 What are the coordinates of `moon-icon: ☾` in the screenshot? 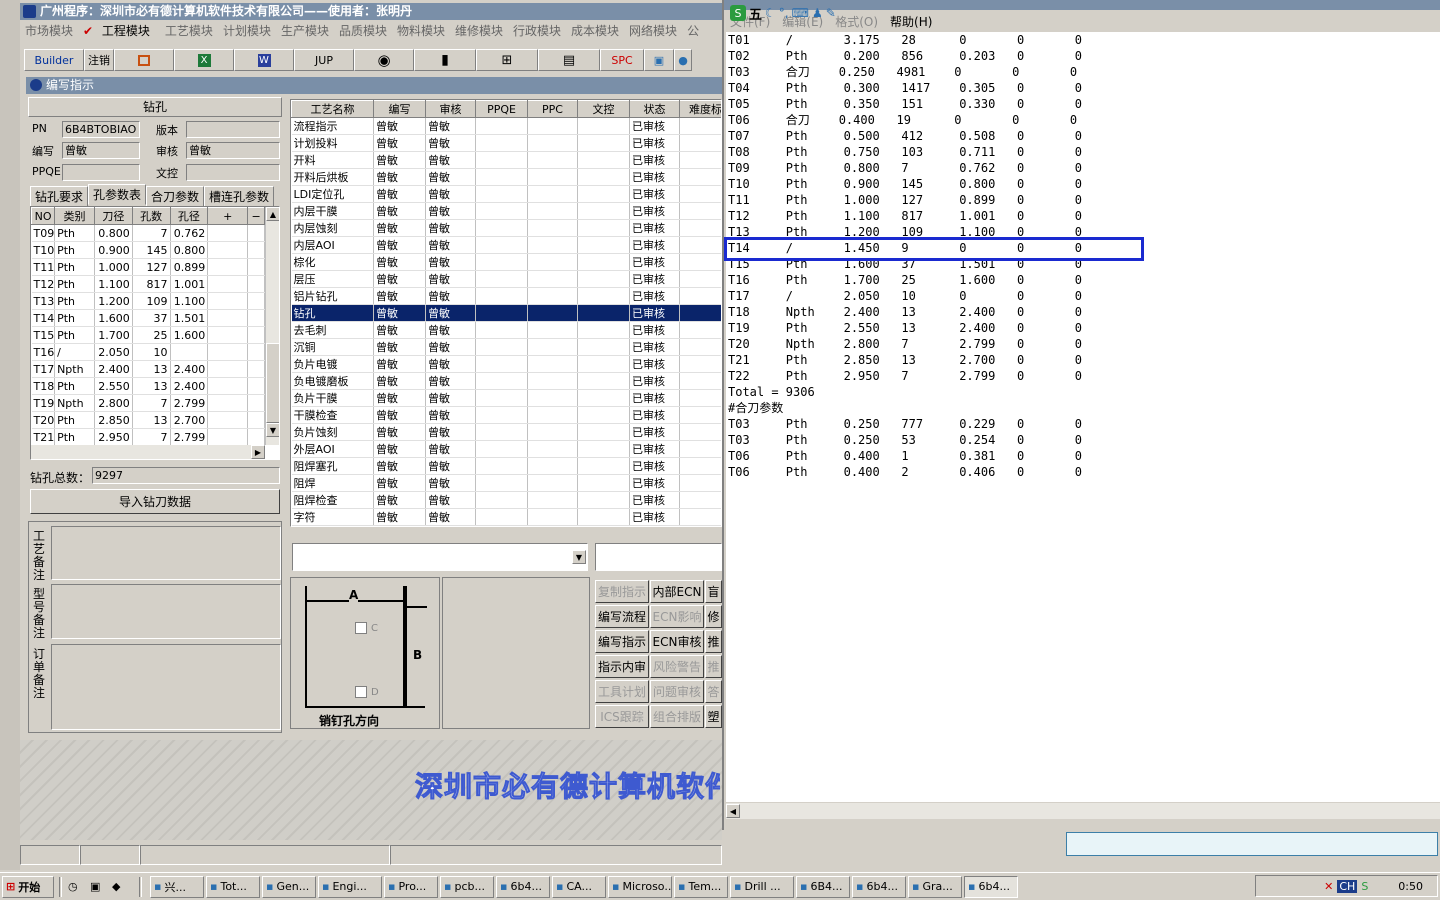 It's located at (770, 13).